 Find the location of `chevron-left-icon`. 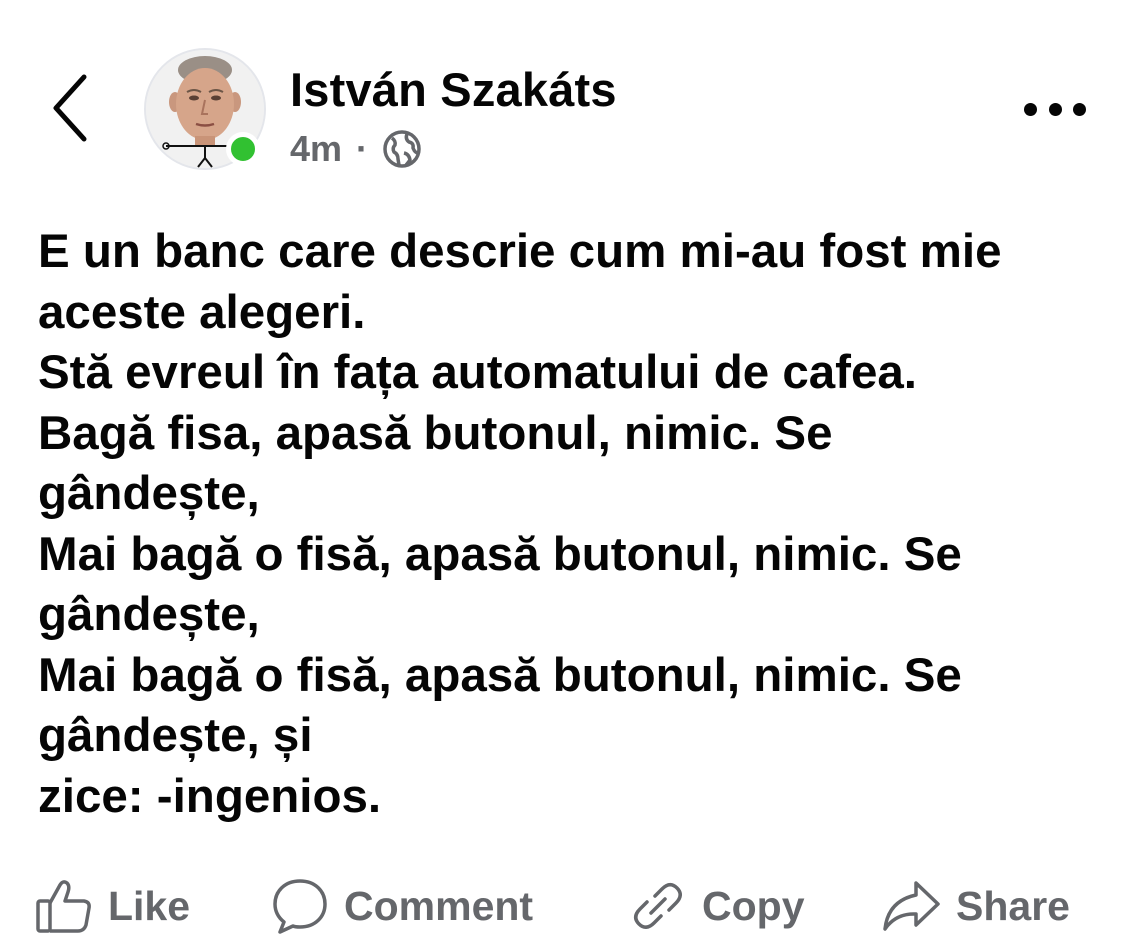

chevron-left-icon is located at coordinates (70, 108).